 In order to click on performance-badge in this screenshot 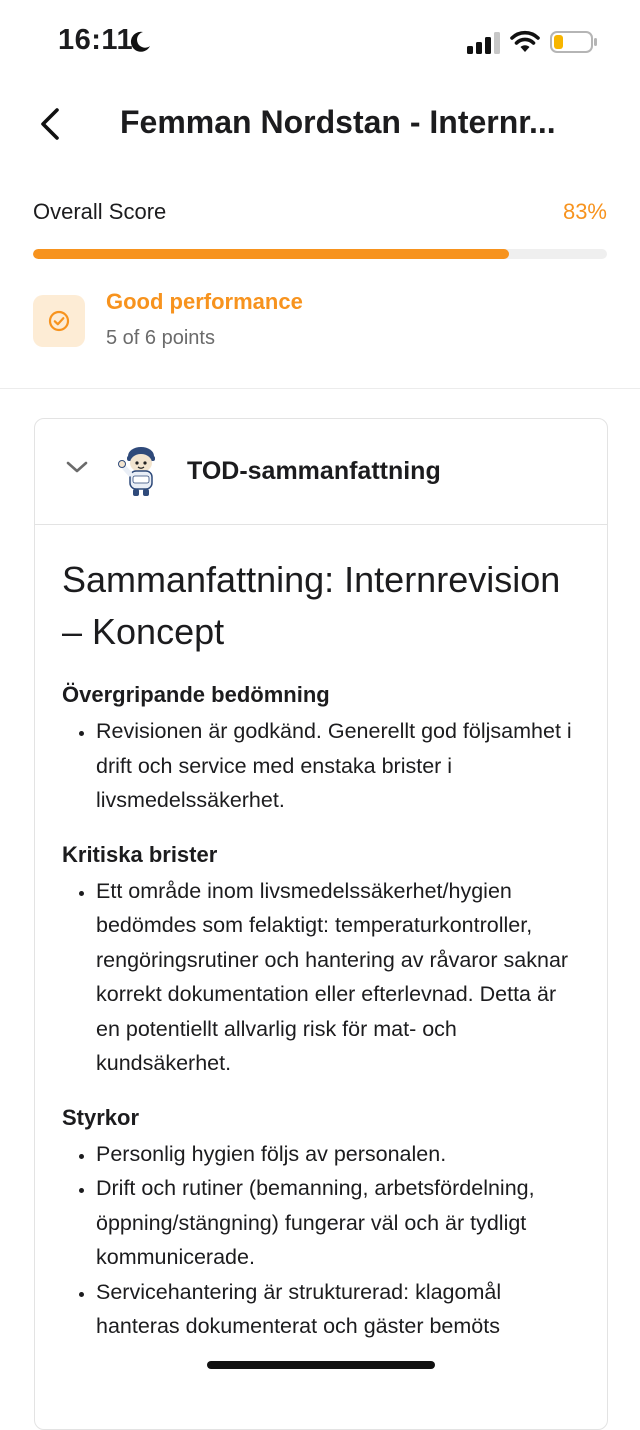, I will do `click(59, 321)`.